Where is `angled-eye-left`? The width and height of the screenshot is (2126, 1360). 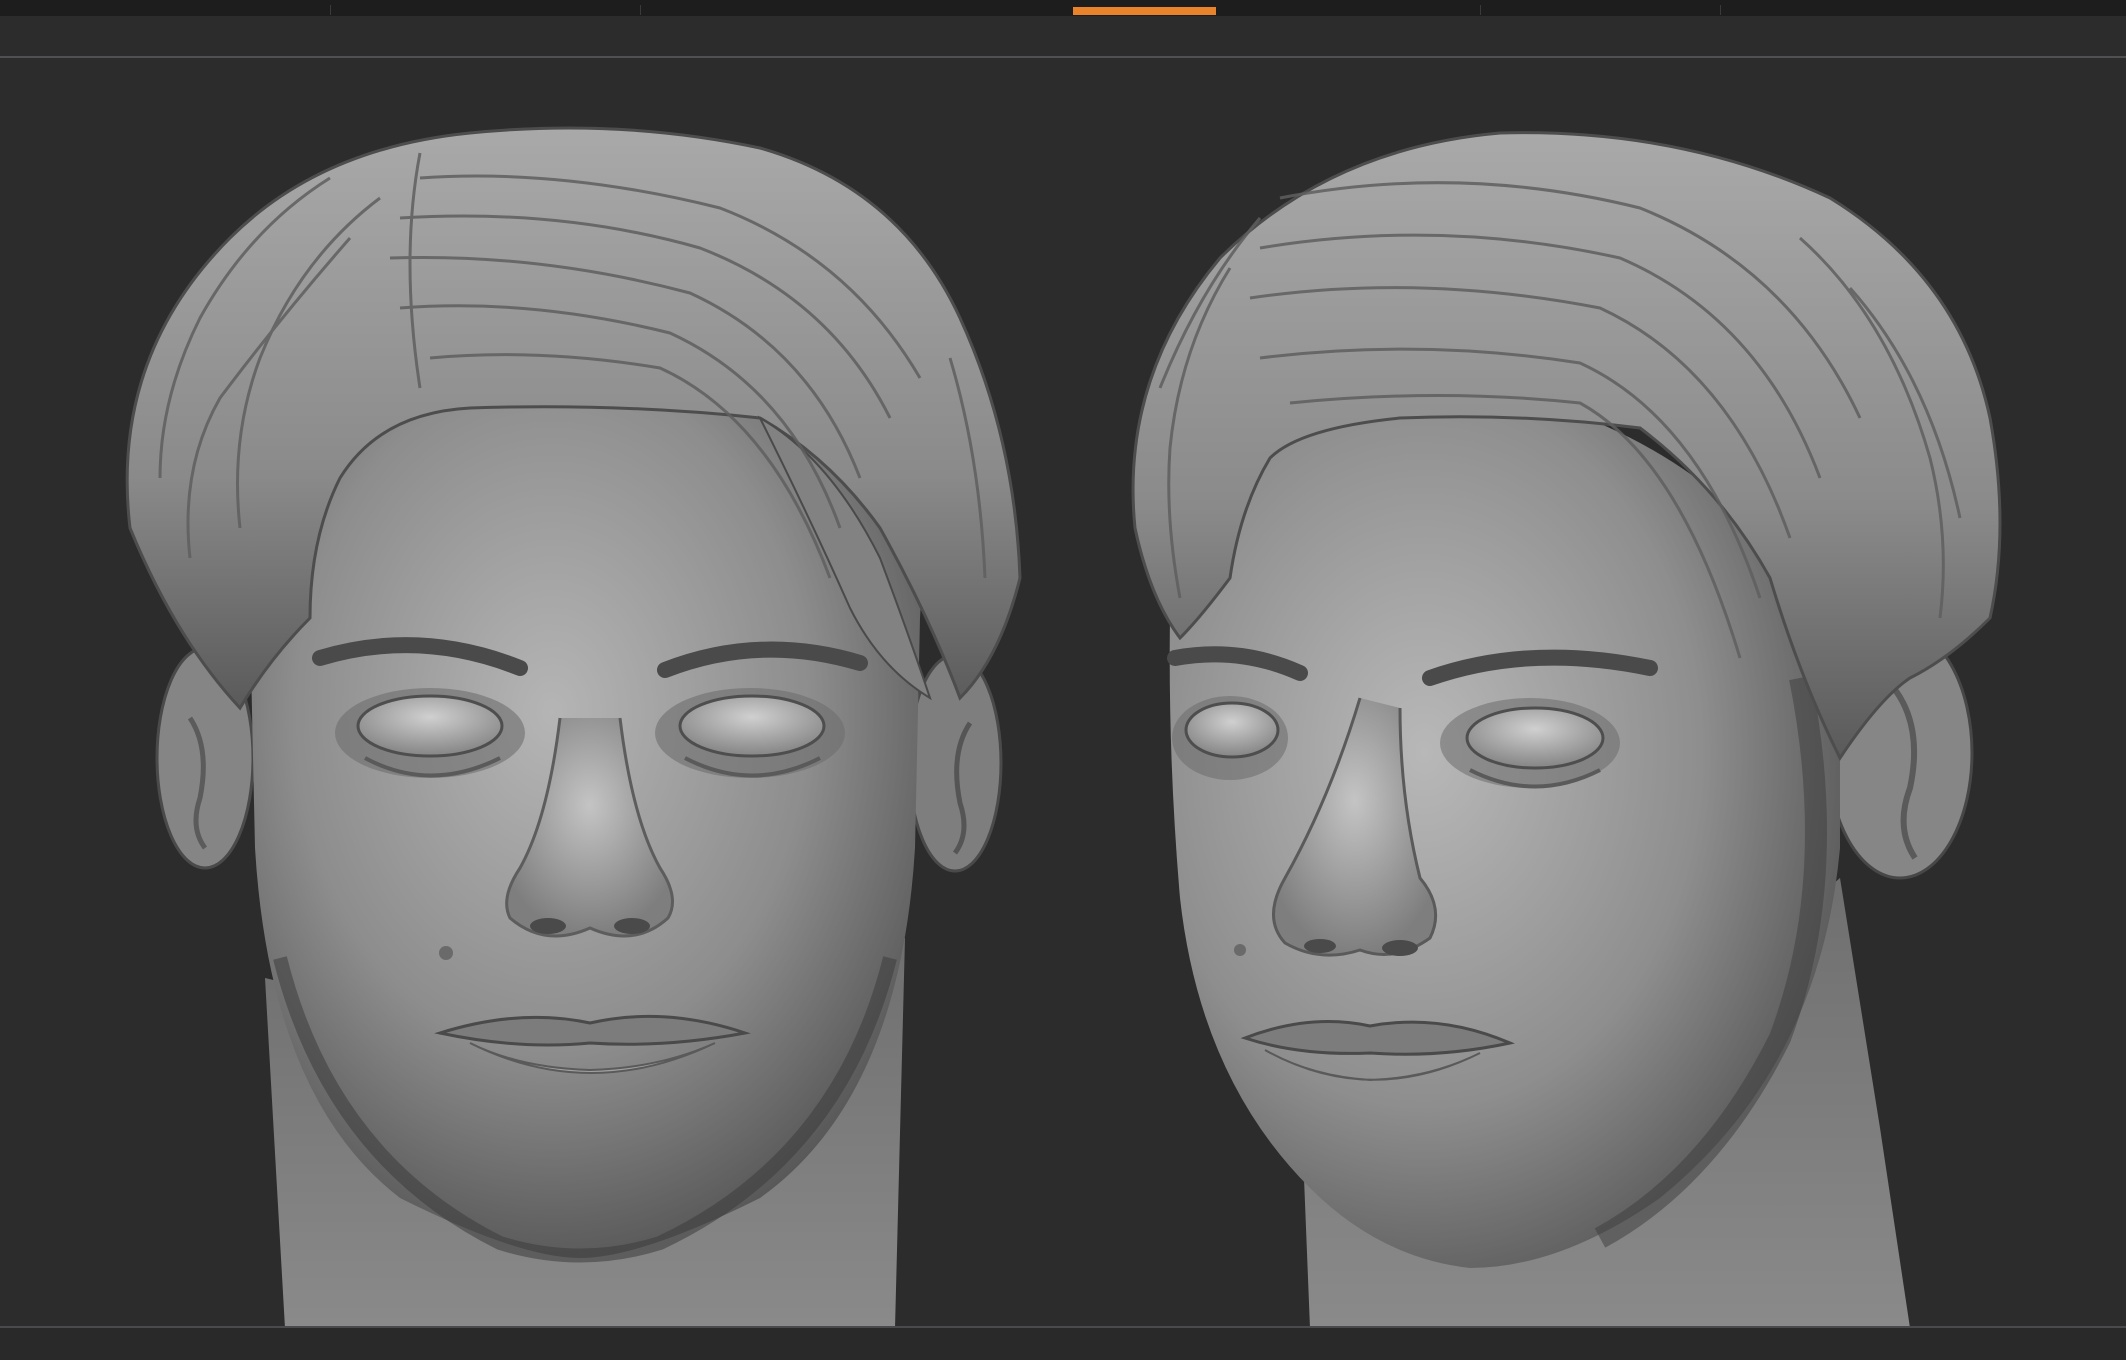 angled-eye-left is located at coordinates (1232, 730).